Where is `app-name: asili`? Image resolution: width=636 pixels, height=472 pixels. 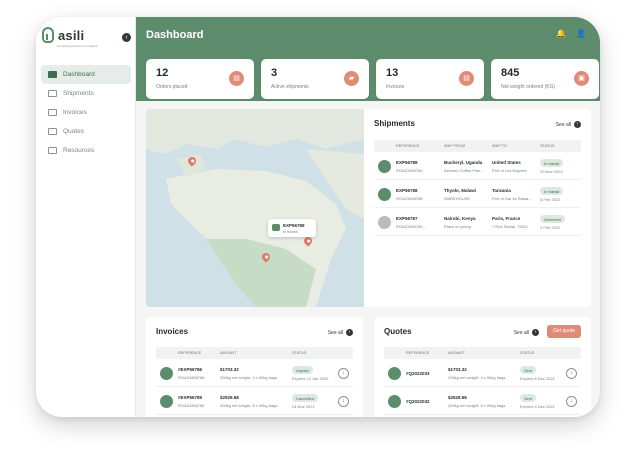
app-name: asili is located at coordinates (71, 35).